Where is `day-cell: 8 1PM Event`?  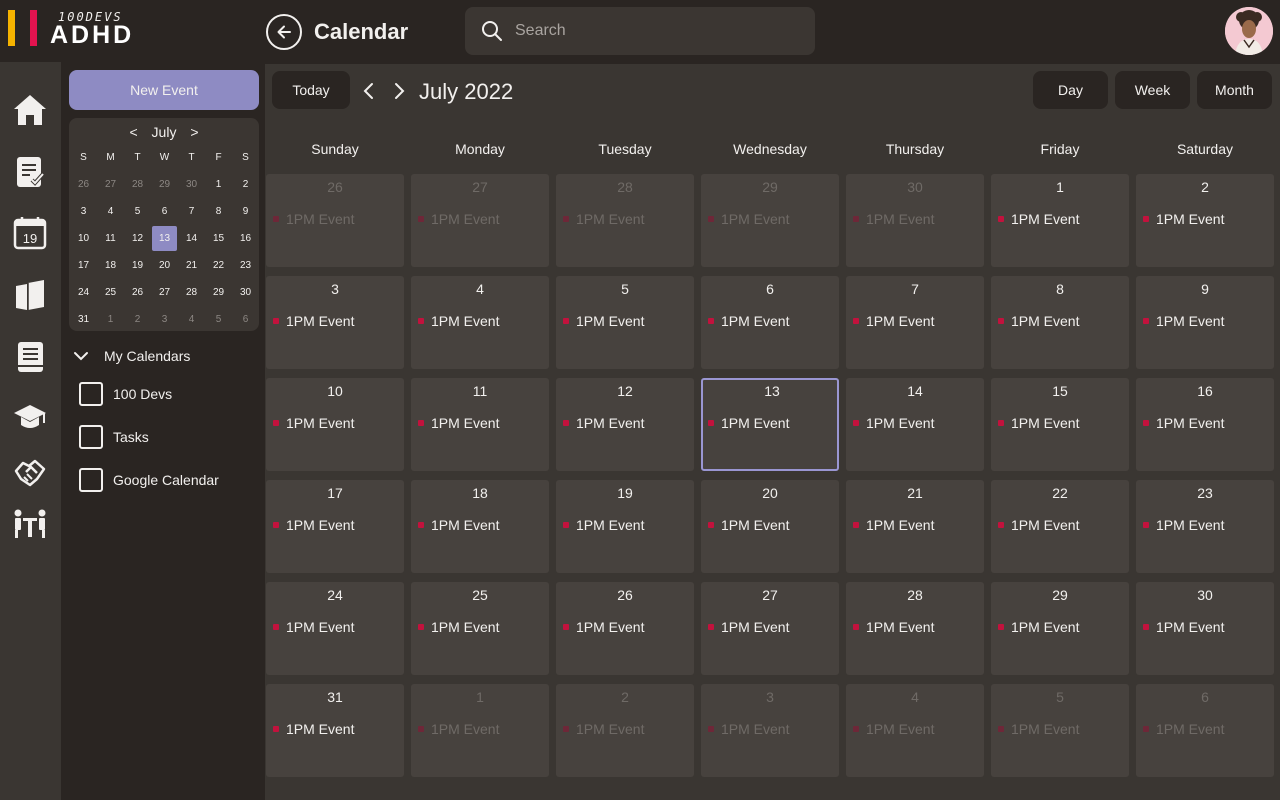
day-cell: 8 1PM Event is located at coordinates (1060, 322).